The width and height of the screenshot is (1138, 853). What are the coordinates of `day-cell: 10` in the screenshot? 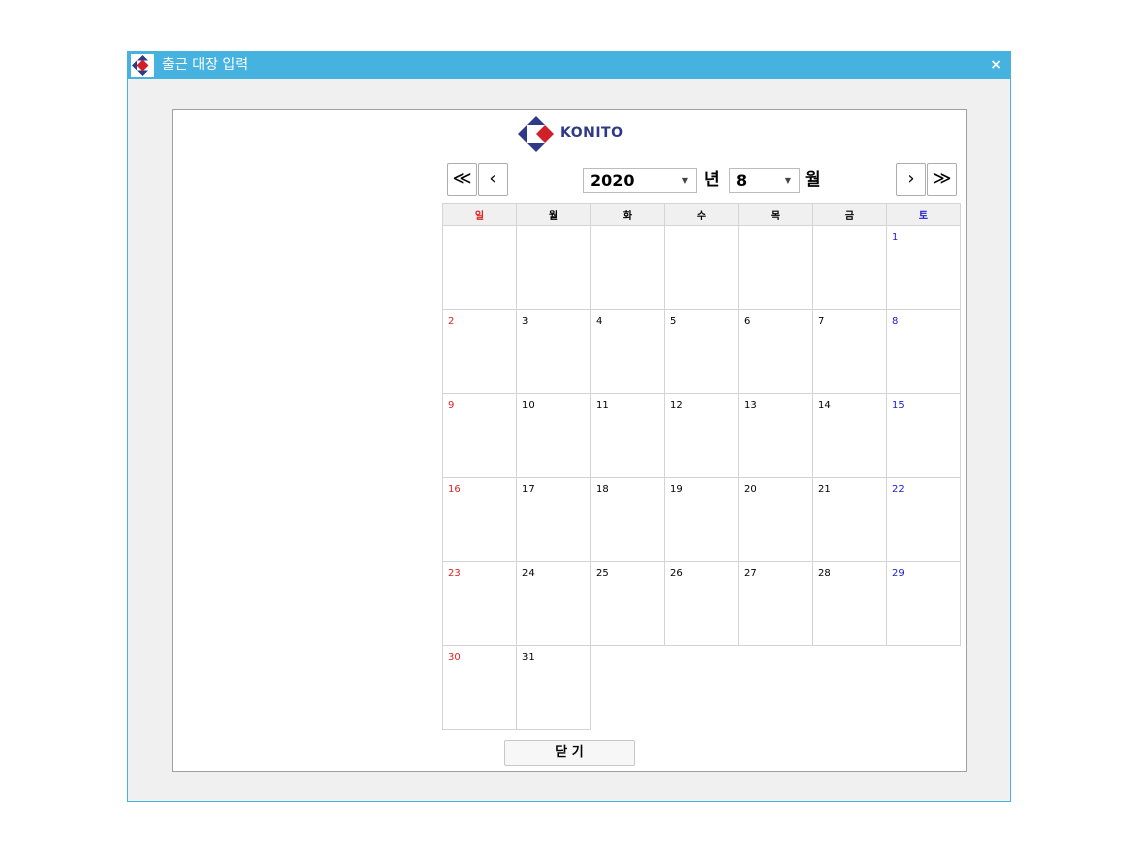 It's located at (553, 435).